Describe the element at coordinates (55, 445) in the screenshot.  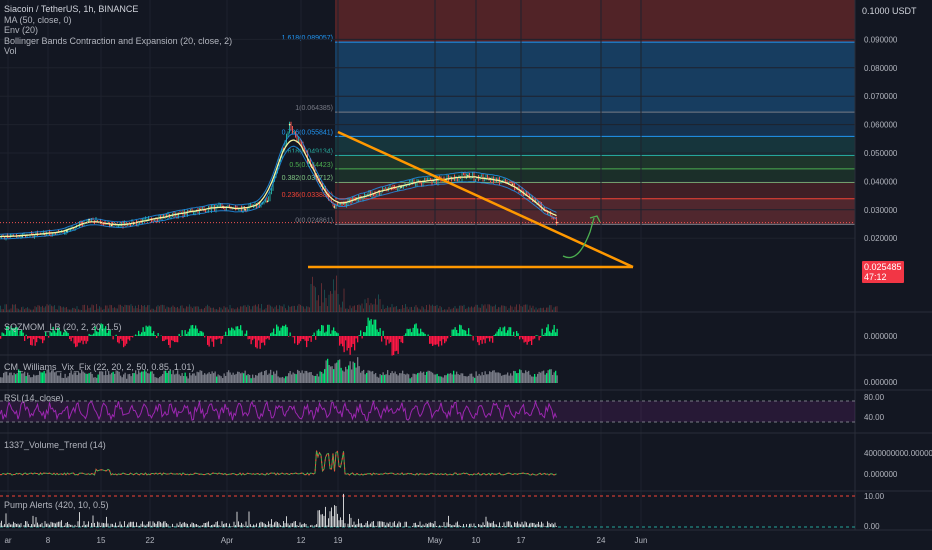
I see `pane-label-volume-trend: 1337_Volume_Trend (14)` at that location.